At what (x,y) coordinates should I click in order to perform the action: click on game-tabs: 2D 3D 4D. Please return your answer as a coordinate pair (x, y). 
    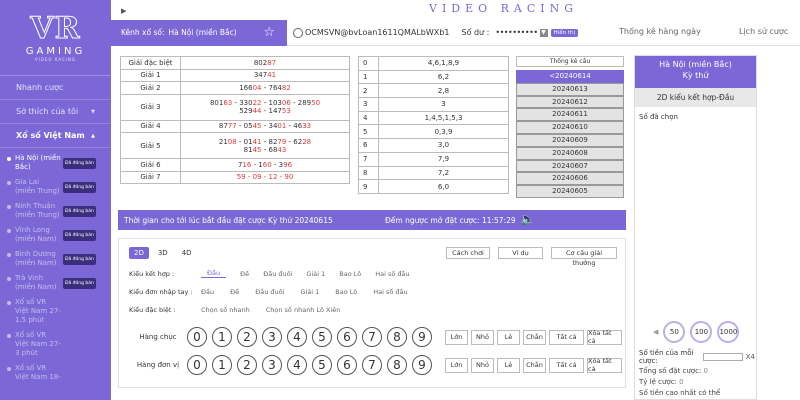
    Looking at the image, I should click on (163, 253).